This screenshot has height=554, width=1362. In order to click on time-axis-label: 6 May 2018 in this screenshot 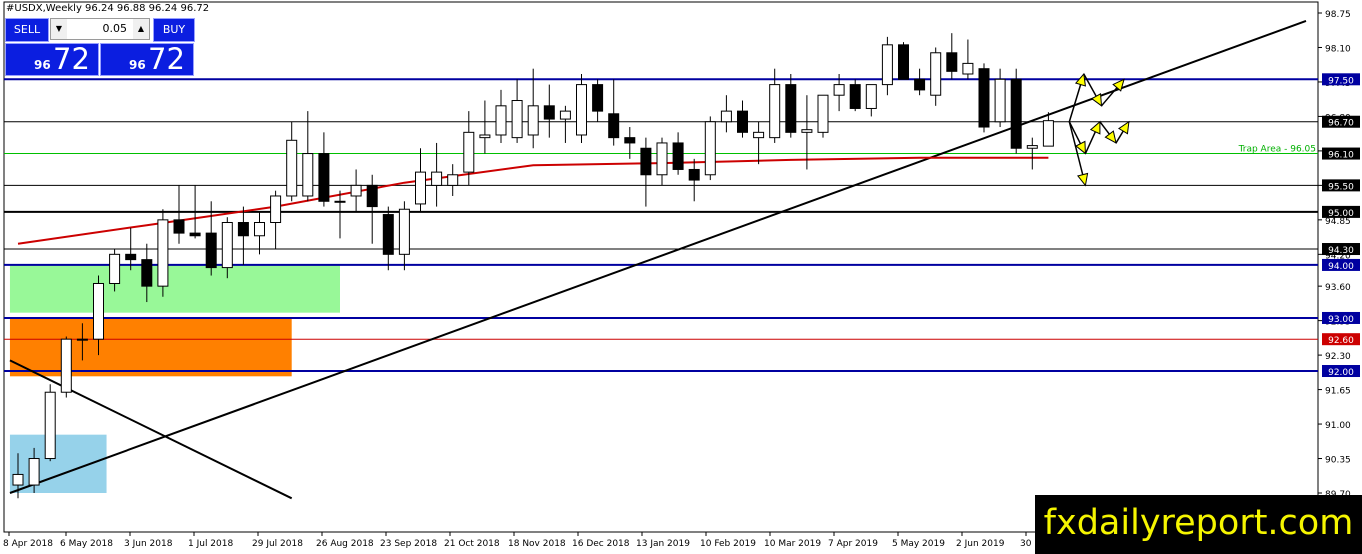, I will do `click(86, 544)`.